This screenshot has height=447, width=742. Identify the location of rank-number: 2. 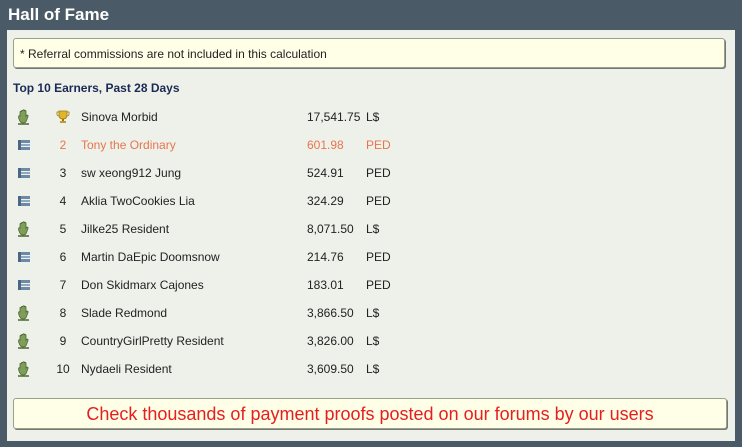
(63, 145).